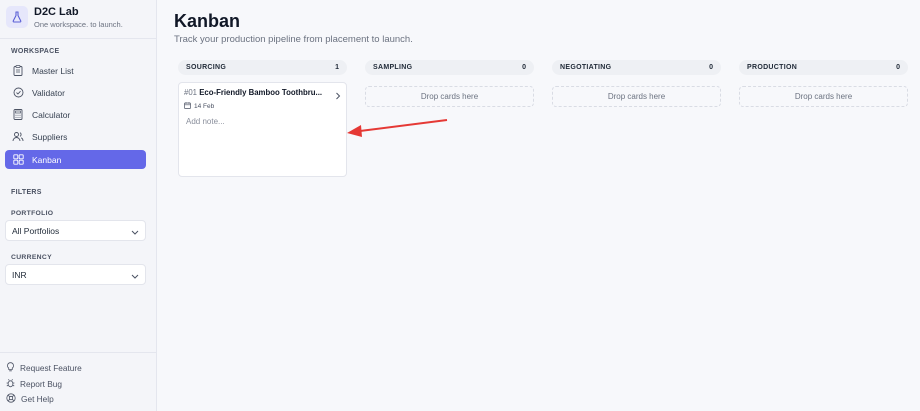  What do you see at coordinates (337, 67) in the screenshot?
I see `column-count: 1` at bounding box center [337, 67].